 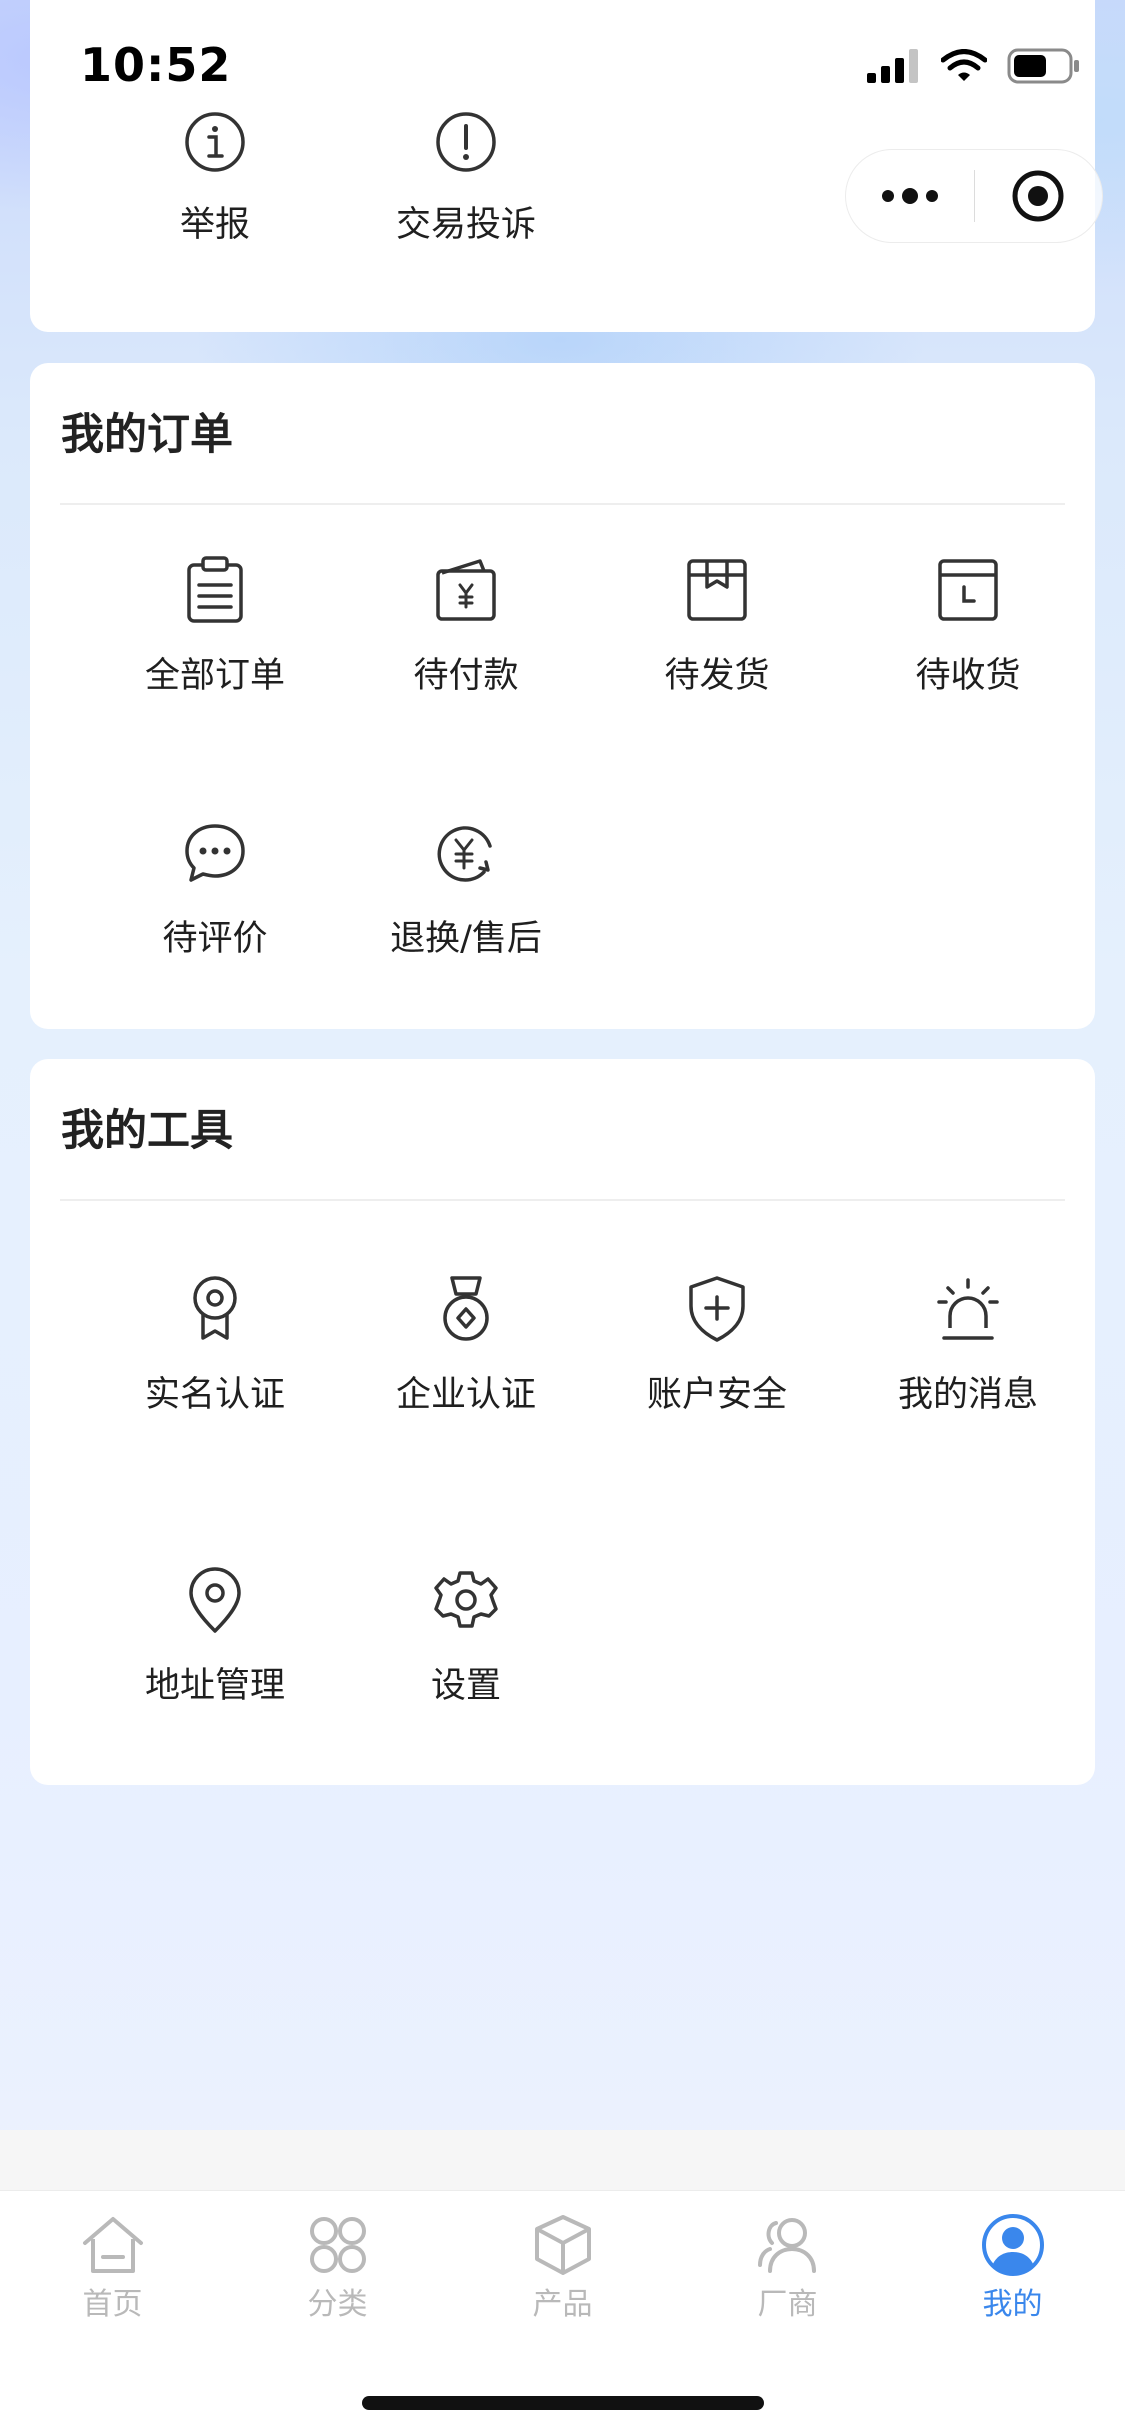 What do you see at coordinates (562, 2304) in the screenshot?
I see `tab-products-label: 产品` at bounding box center [562, 2304].